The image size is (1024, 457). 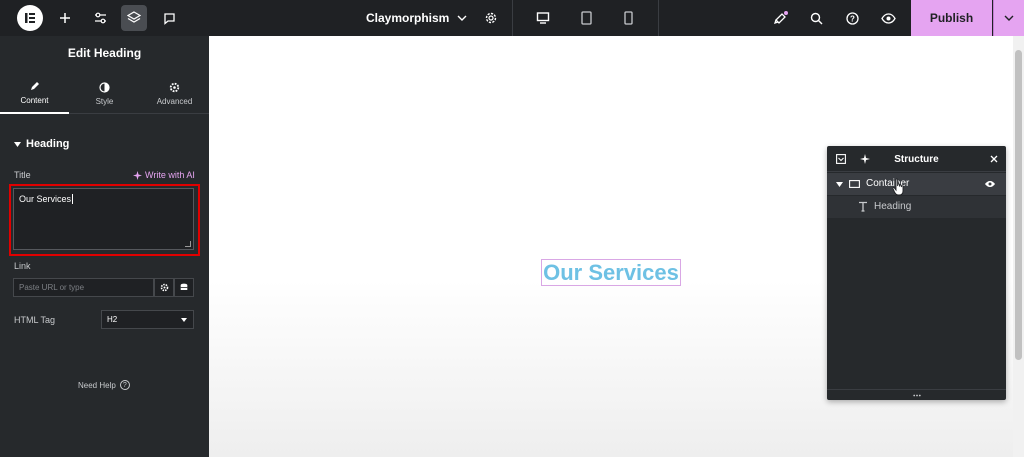 I want to click on structure-header: Structure, so click(x=916, y=159).